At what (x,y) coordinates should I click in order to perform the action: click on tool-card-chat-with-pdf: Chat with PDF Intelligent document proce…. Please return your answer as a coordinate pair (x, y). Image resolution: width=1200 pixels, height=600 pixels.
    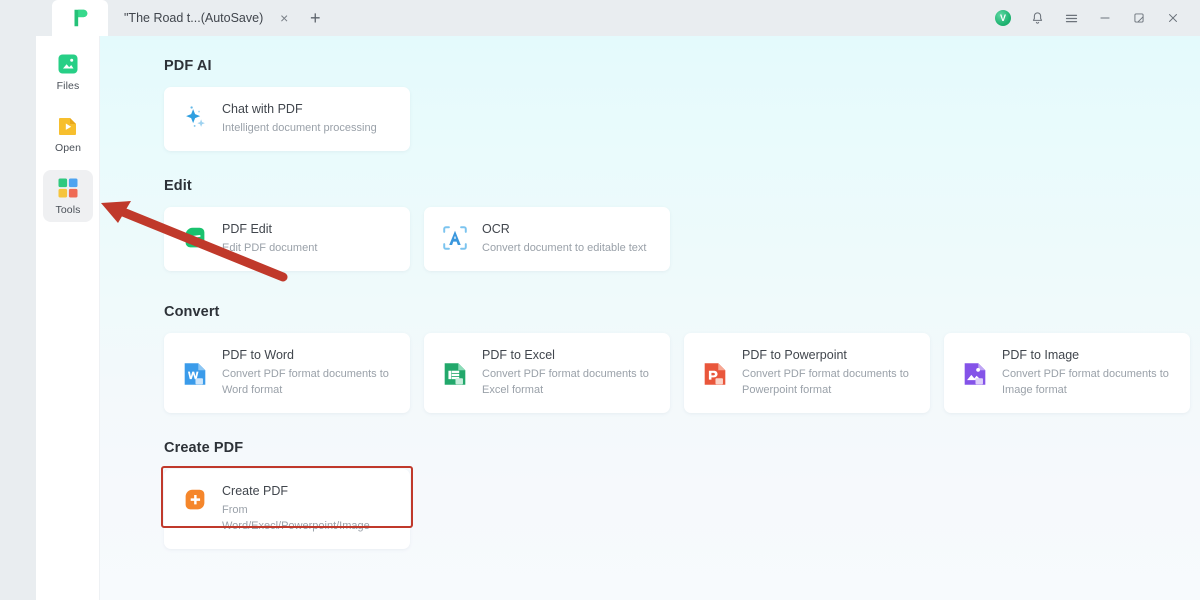
    Looking at the image, I should click on (287, 119).